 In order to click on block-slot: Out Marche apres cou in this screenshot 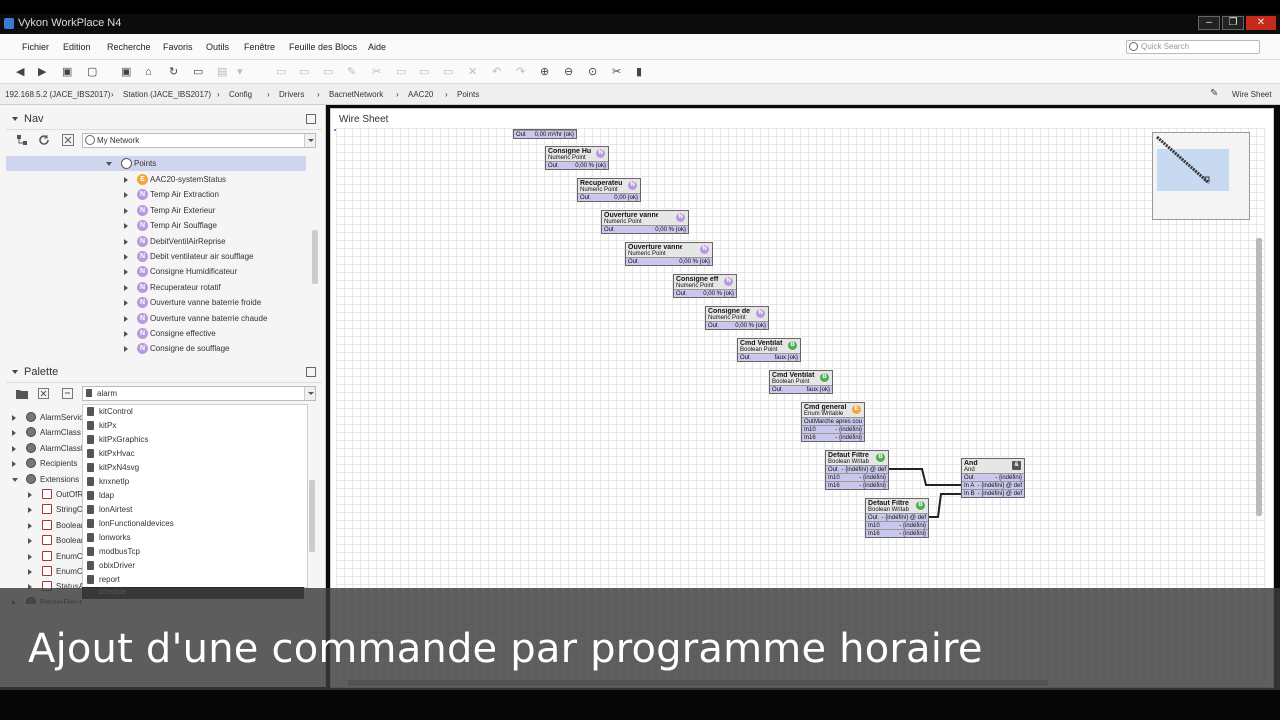, I will do `click(833, 421)`.